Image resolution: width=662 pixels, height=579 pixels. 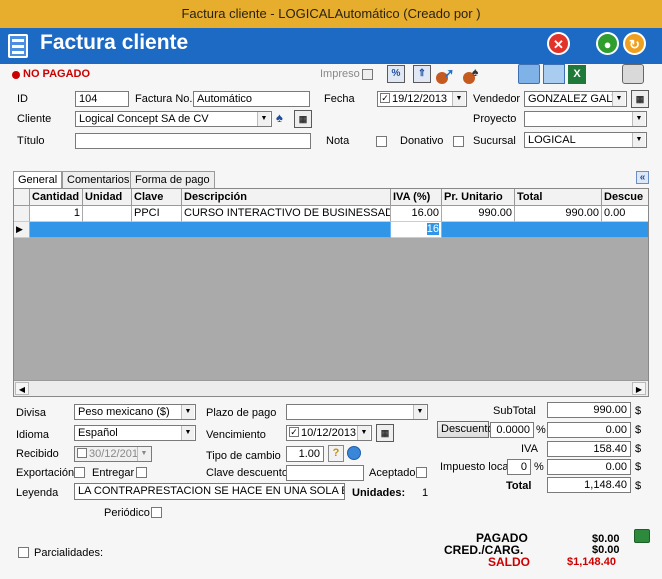 What do you see at coordinates (38, 179) in the screenshot?
I see `tab-general: General` at bounding box center [38, 179].